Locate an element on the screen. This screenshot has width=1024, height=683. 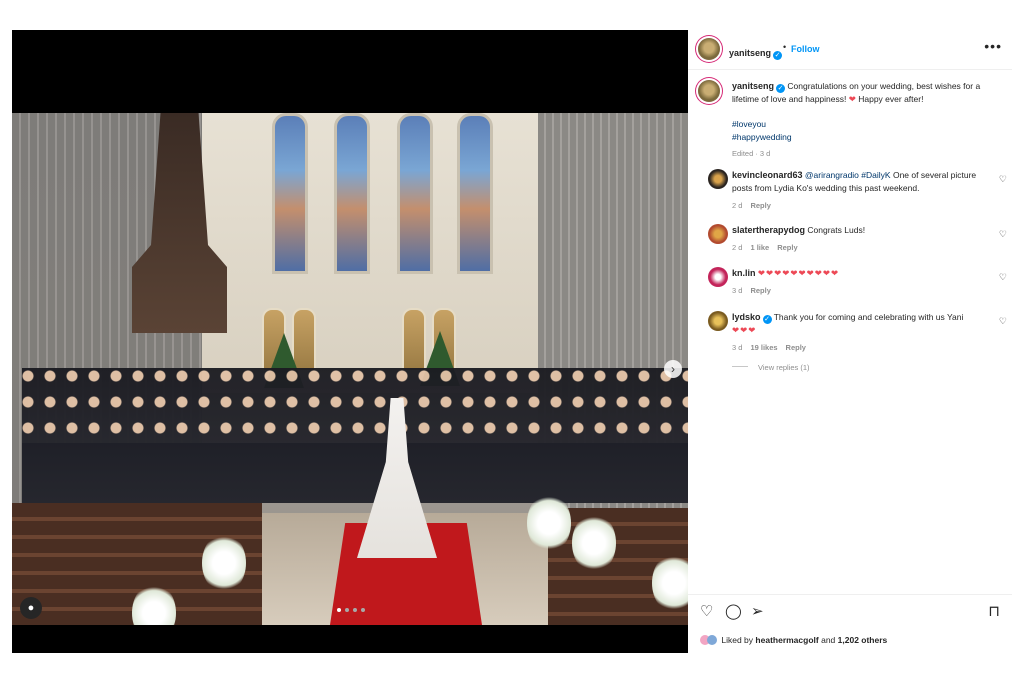
likes-and: and is located at coordinates (828, 640).